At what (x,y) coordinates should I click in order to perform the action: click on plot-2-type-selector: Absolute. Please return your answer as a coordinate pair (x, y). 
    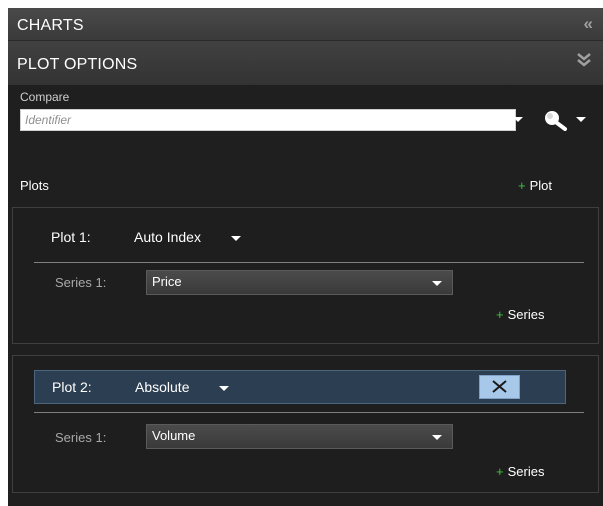
    Looking at the image, I should click on (162, 387).